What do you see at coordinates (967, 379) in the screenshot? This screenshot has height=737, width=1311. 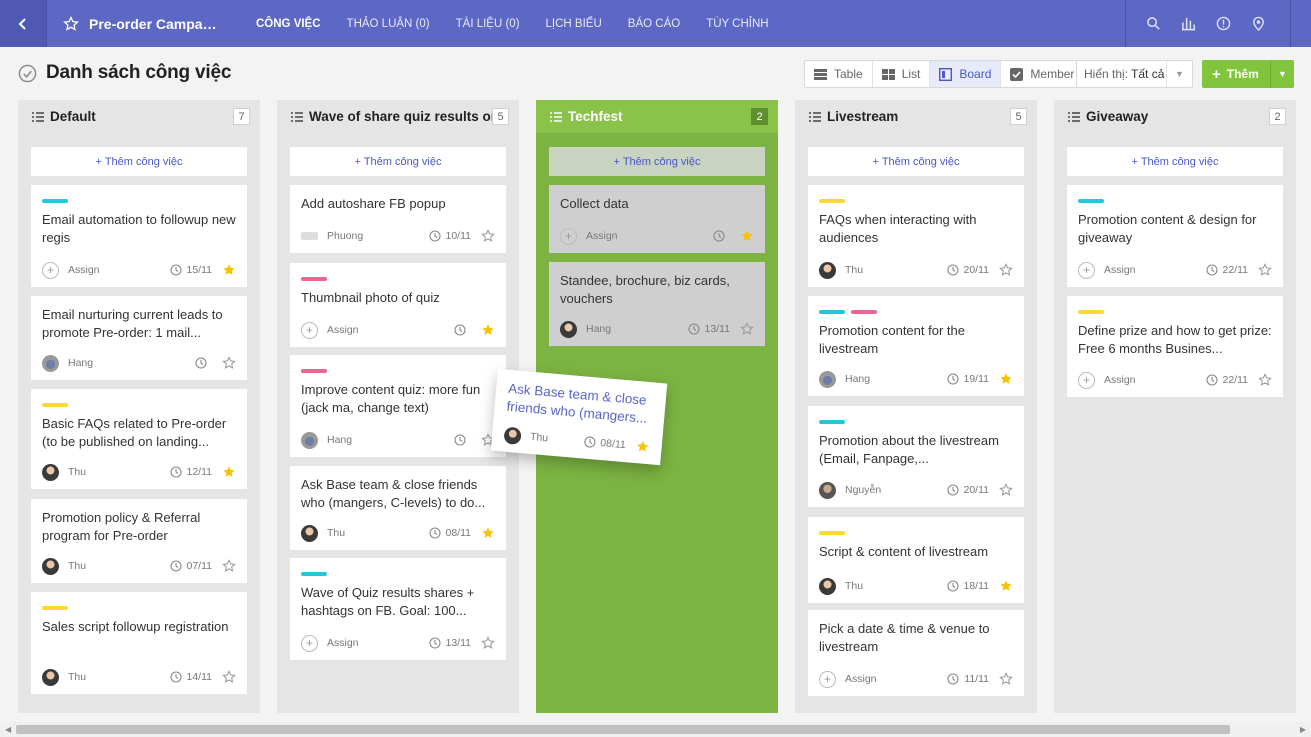 I see `due-date: 19/11` at bounding box center [967, 379].